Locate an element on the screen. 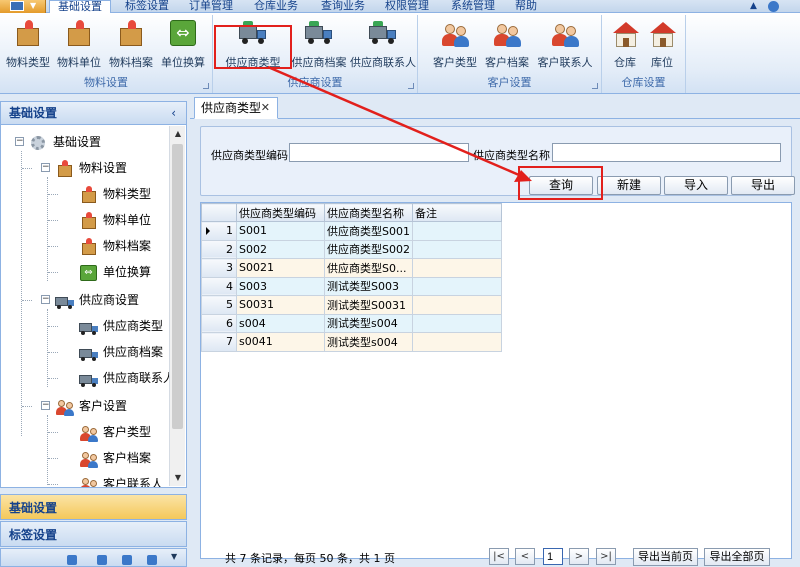 This screenshot has height=567, width=800. tab-permission-management: 权限管理 is located at coordinates (407, 6).